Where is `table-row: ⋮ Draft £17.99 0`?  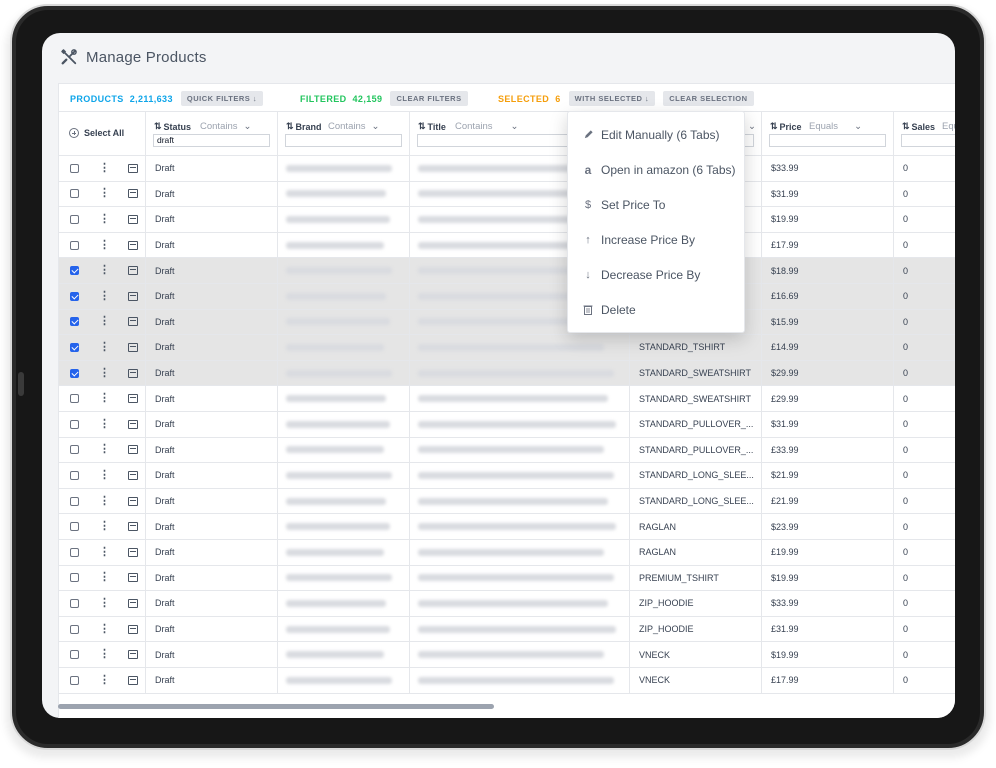 table-row: ⋮ Draft £17.99 0 is located at coordinates (507, 245).